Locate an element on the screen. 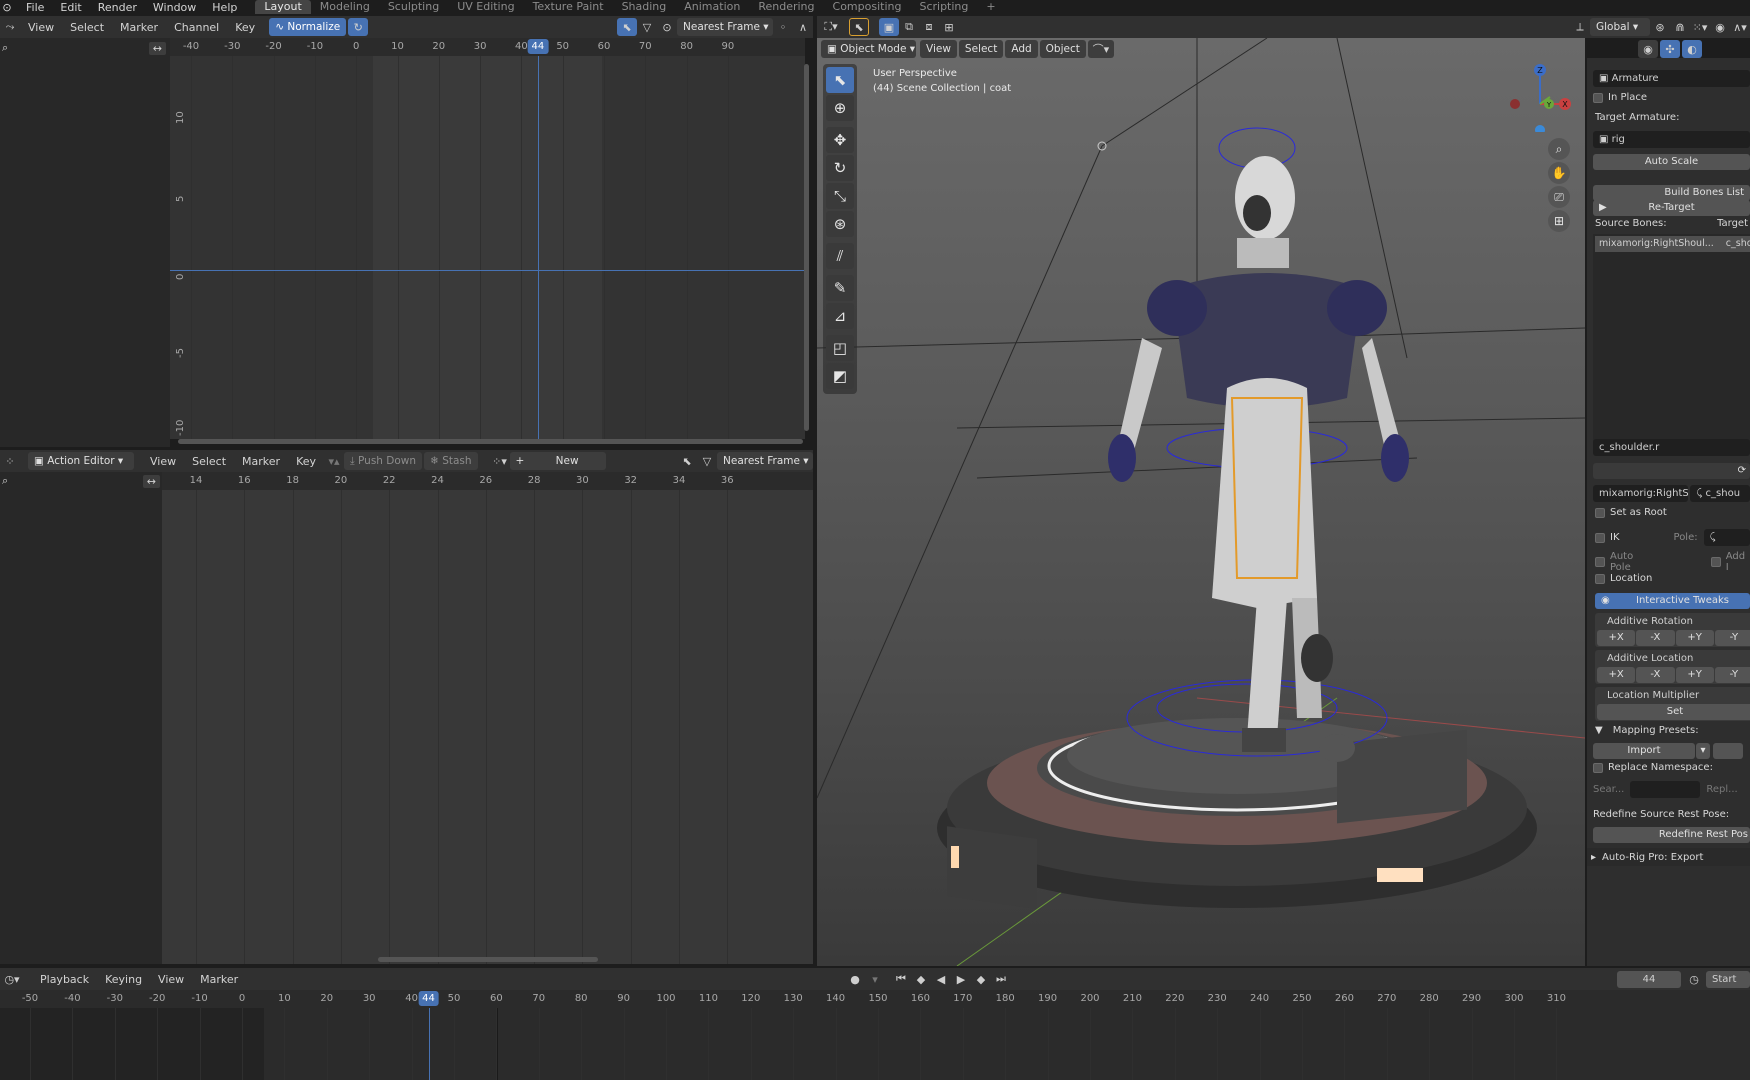  jump-end-icon: ⏭ is located at coordinates (1001, 979).